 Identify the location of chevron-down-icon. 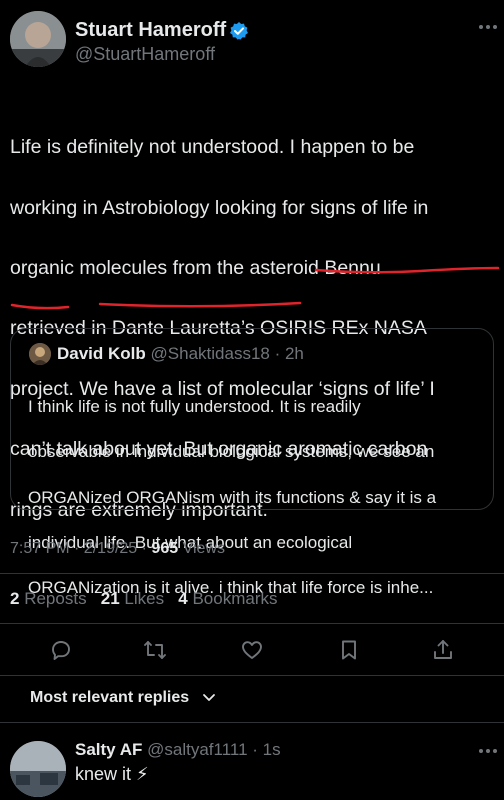
(209, 698).